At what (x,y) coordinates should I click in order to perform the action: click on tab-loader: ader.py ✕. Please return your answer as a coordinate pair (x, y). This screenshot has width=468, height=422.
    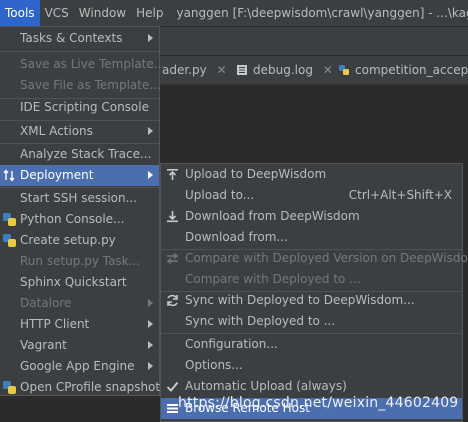
    Looking at the image, I should click on (194, 70).